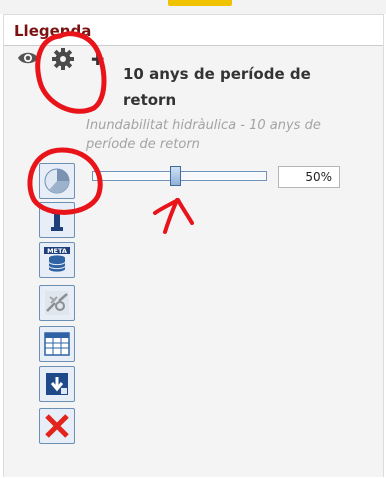 This screenshot has width=386, height=478. What do you see at coordinates (175, 176) in the screenshot?
I see `opacity-slider-thumb` at bounding box center [175, 176].